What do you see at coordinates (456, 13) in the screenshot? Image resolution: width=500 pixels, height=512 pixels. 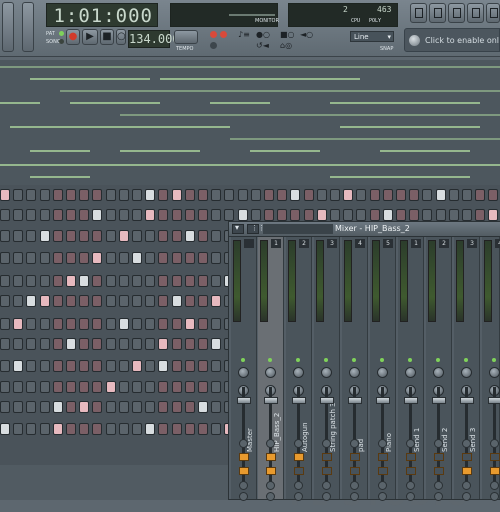 I see `pianoroll-window-button` at bounding box center [456, 13].